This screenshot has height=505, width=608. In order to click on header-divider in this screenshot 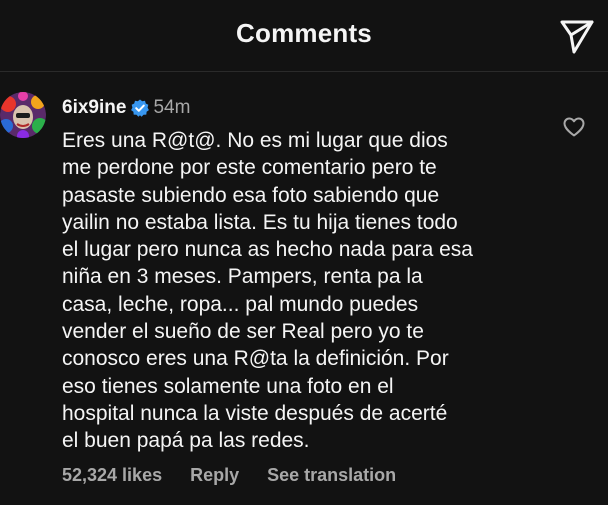, I will do `click(304, 71)`.